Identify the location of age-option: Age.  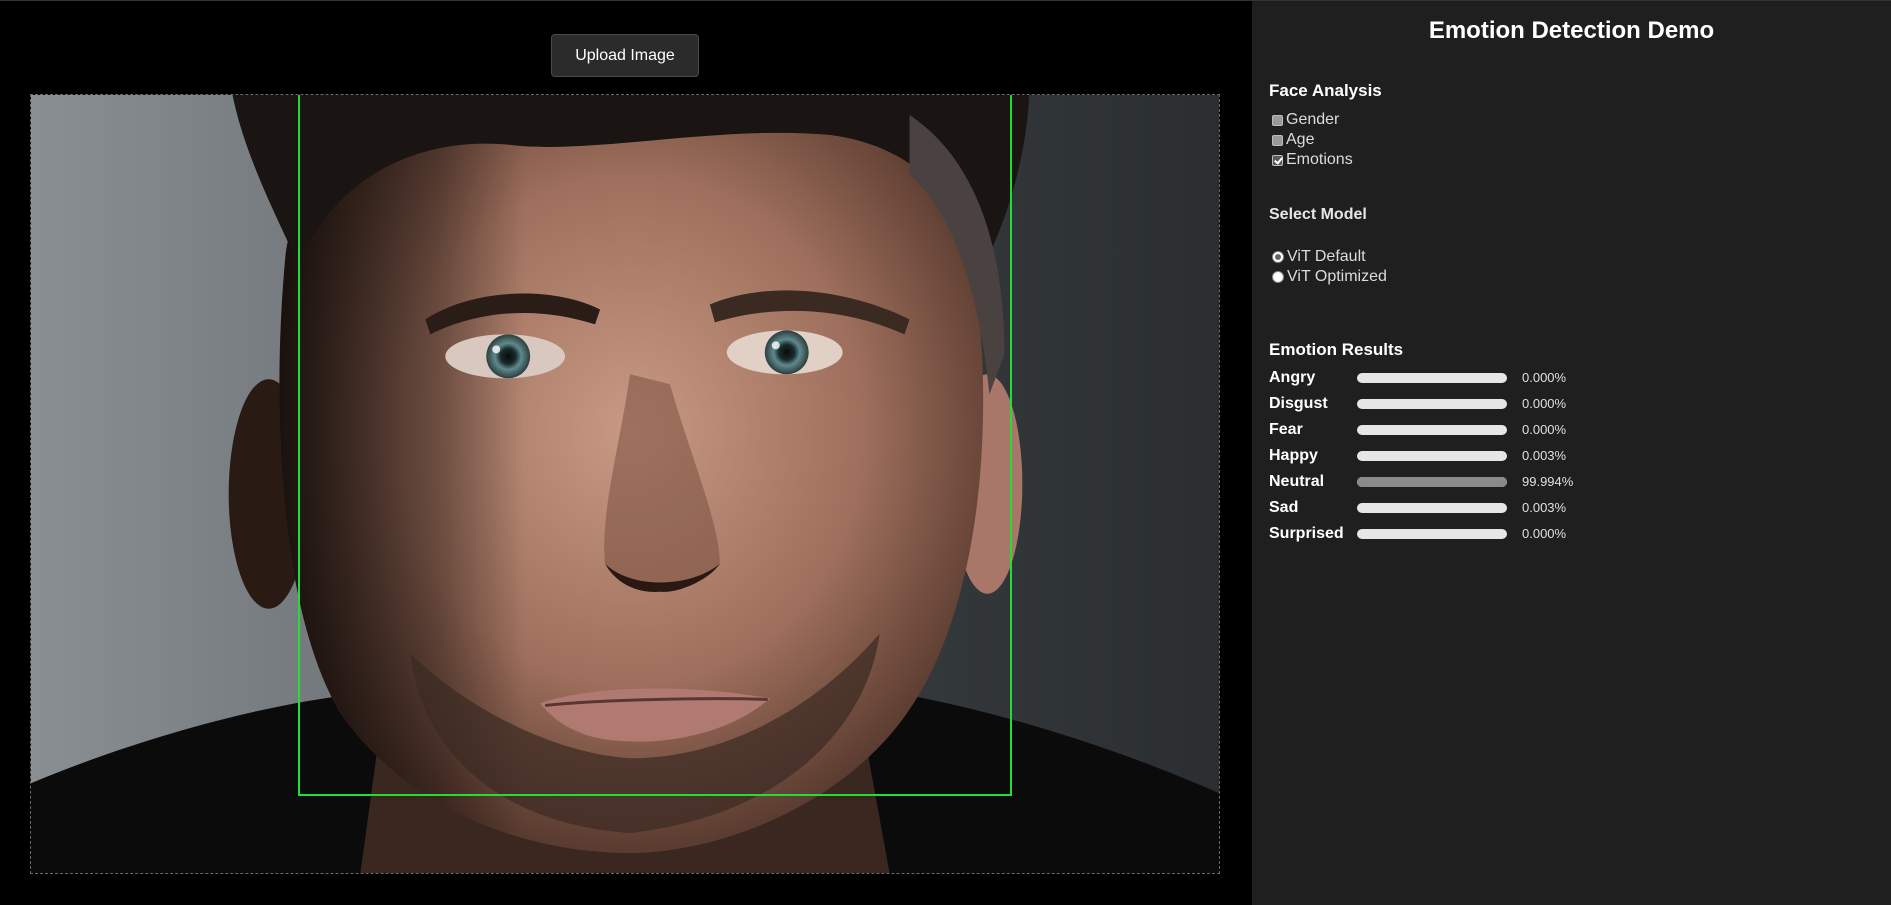
(1293, 140).